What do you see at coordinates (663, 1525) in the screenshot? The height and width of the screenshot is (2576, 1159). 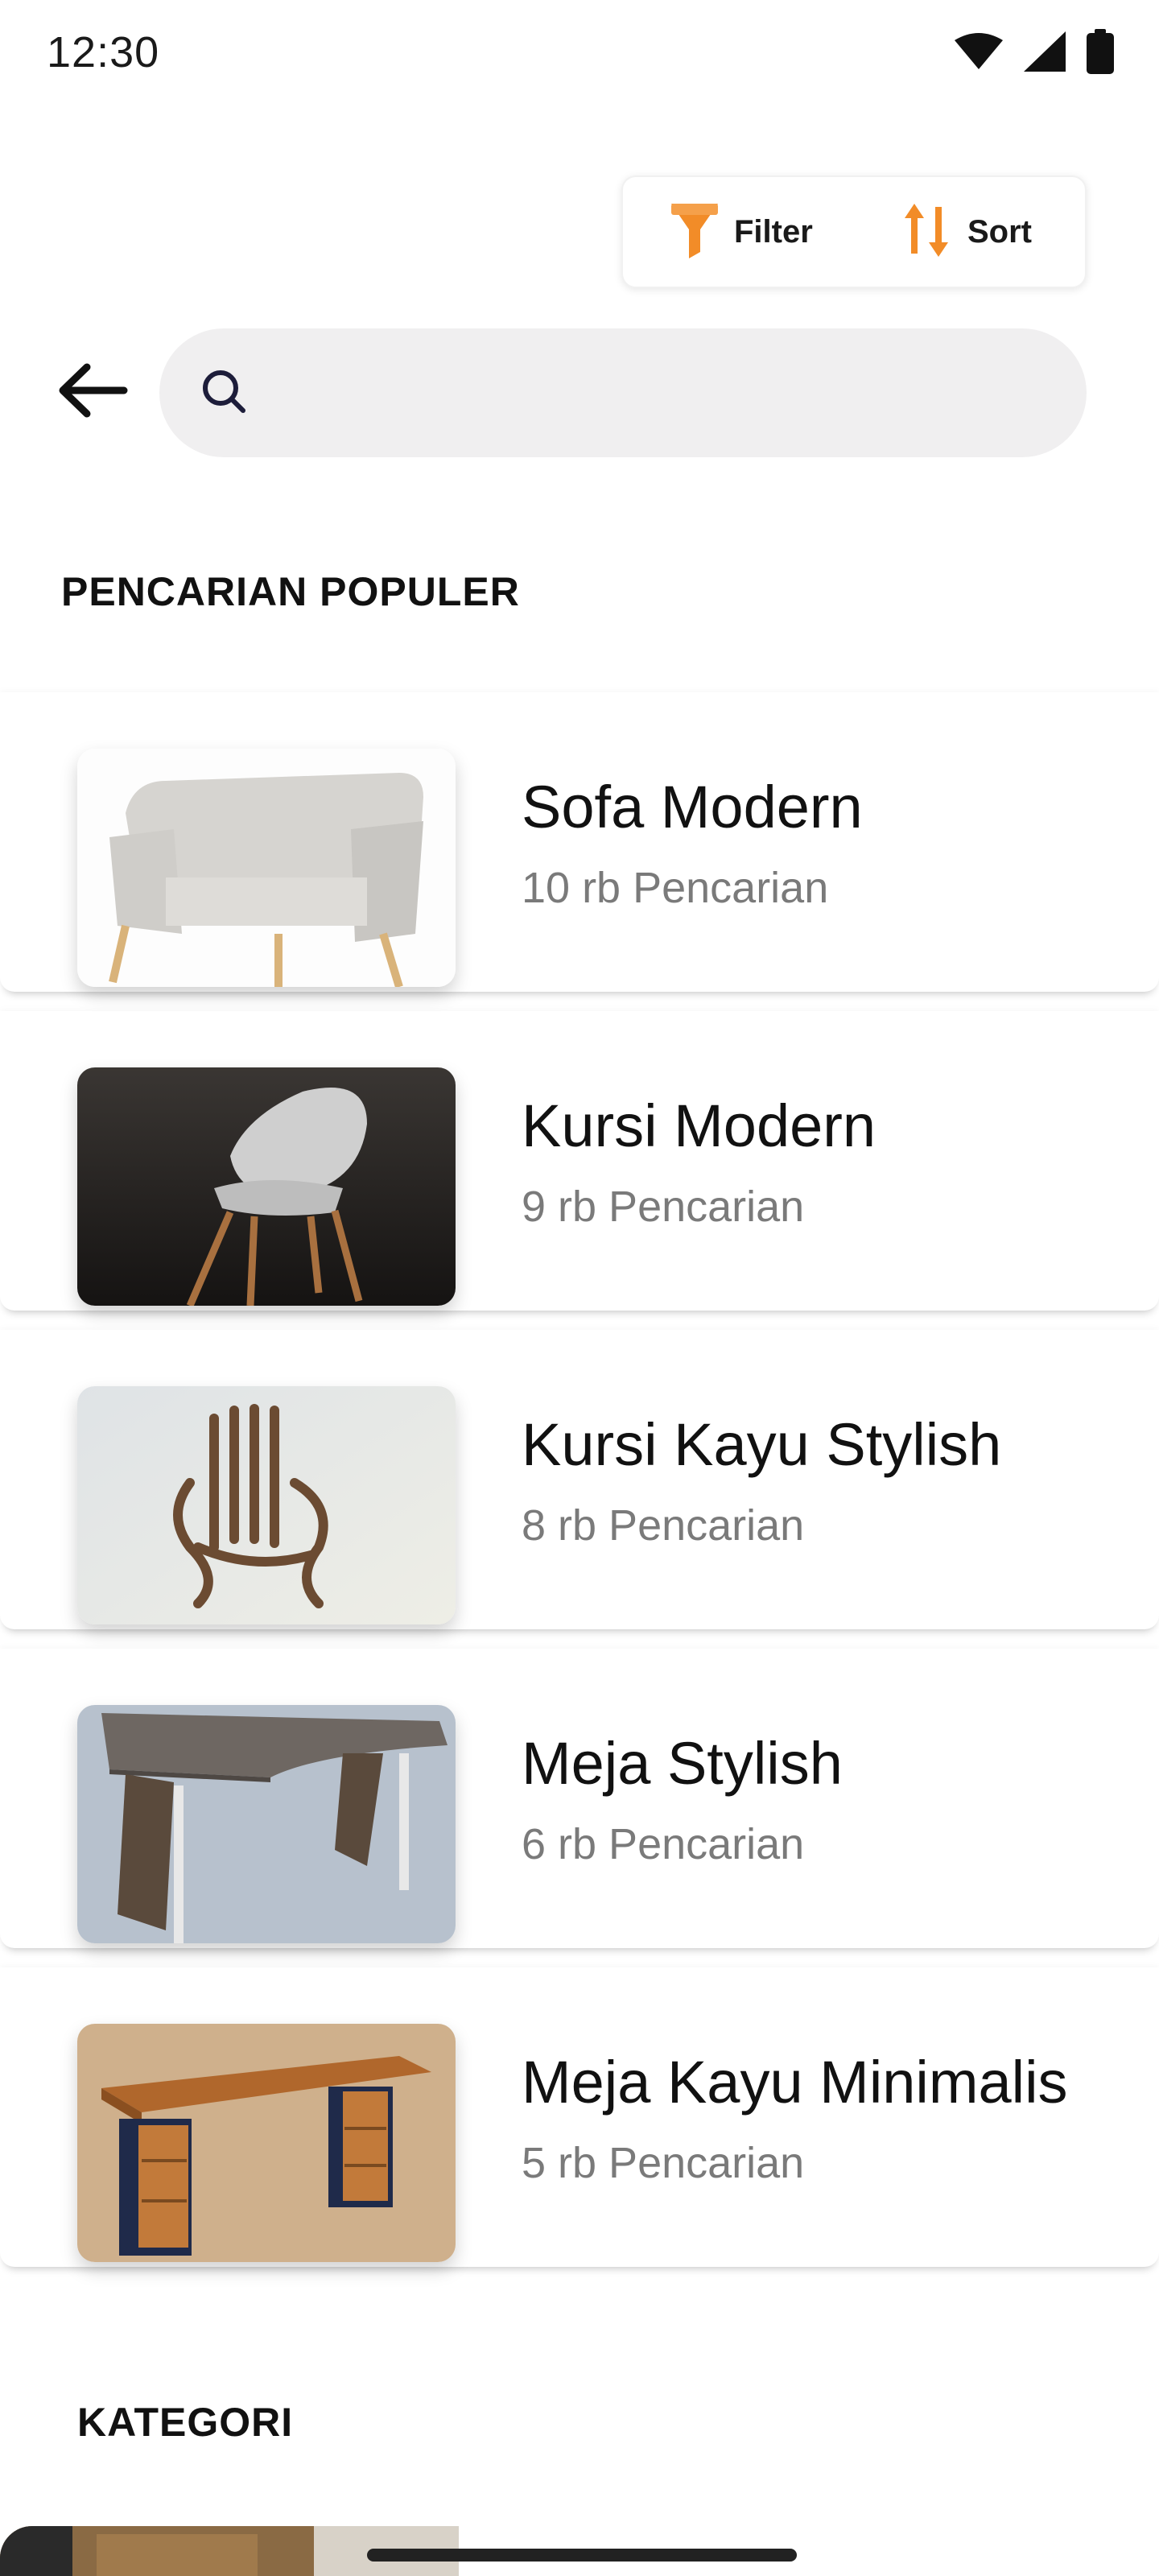 I see `popular-item-count: 8 rb Pencarian` at bounding box center [663, 1525].